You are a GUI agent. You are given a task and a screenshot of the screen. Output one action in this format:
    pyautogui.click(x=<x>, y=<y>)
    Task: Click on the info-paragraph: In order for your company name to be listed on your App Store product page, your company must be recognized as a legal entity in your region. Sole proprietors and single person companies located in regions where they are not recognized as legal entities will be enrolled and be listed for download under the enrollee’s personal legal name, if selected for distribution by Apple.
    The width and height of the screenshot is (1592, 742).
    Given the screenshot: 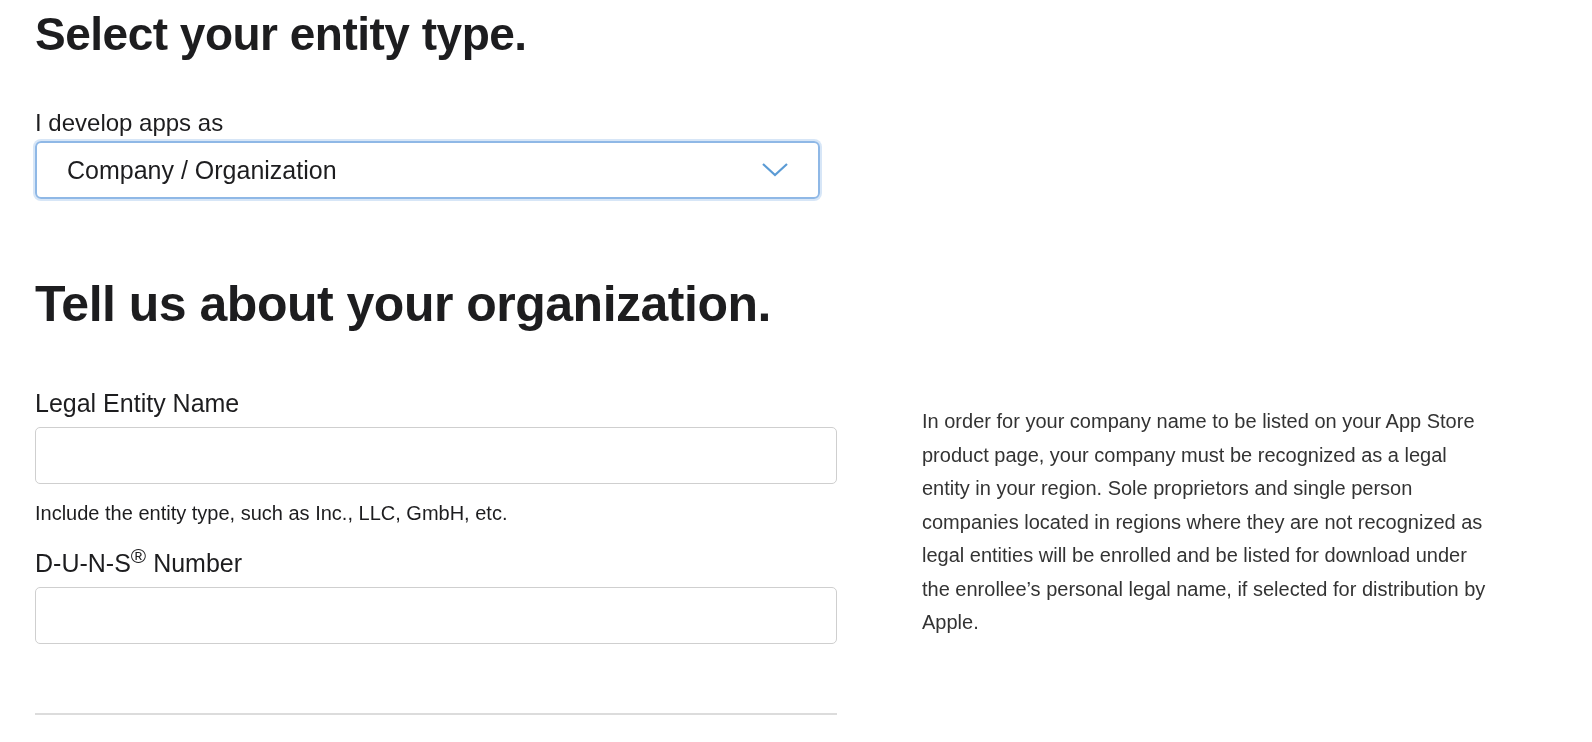 What is the action you would take?
    pyautogui.click(x=1204, y=522)
    